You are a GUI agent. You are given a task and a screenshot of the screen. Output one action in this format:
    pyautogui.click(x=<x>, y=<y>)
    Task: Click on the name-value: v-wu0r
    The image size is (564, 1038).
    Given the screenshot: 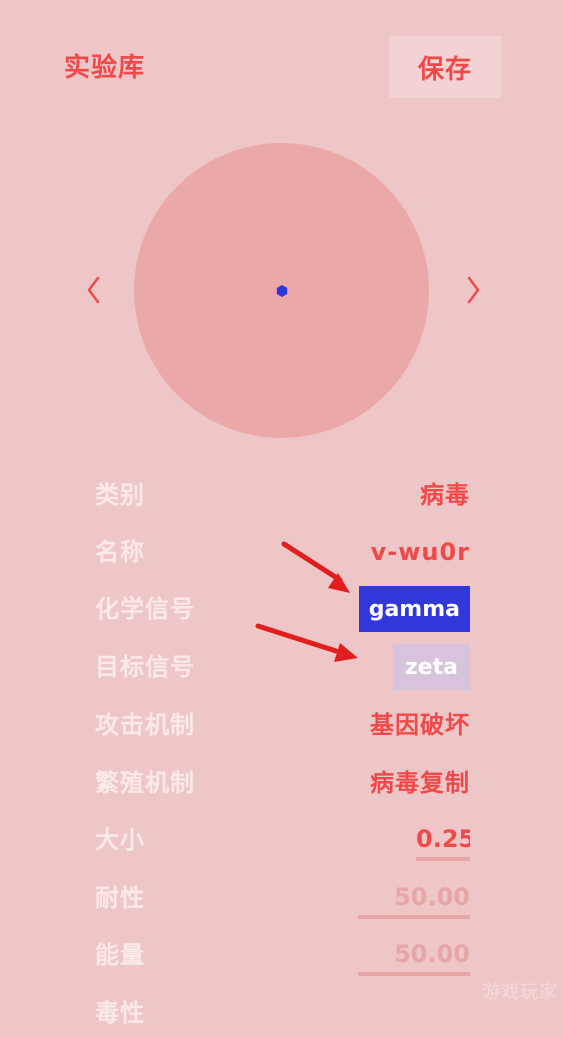 What is the action you would take?
    pyautogui.click(x=420, y=552)
    